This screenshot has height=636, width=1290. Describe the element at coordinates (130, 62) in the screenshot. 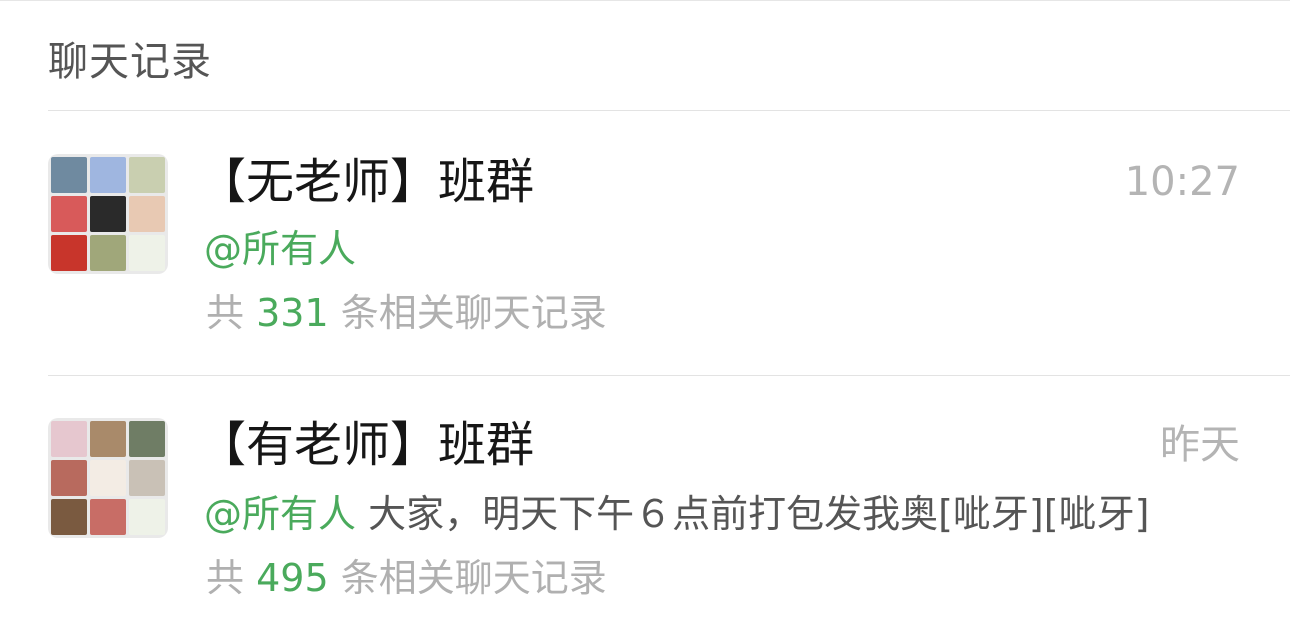

I see `section-header: 聊天记录` at that location.